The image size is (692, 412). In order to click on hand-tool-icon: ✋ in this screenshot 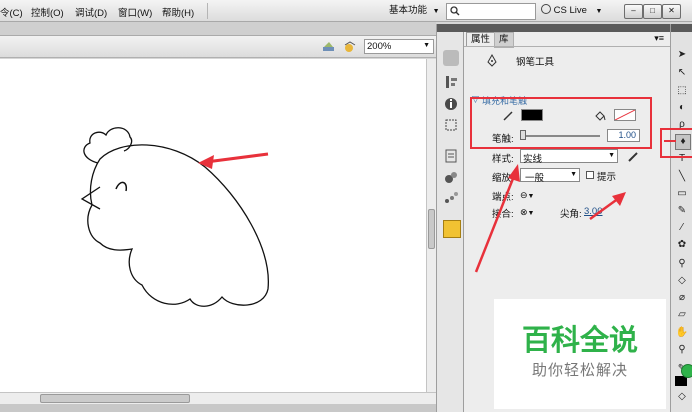, I will do `click(682, 333)`.